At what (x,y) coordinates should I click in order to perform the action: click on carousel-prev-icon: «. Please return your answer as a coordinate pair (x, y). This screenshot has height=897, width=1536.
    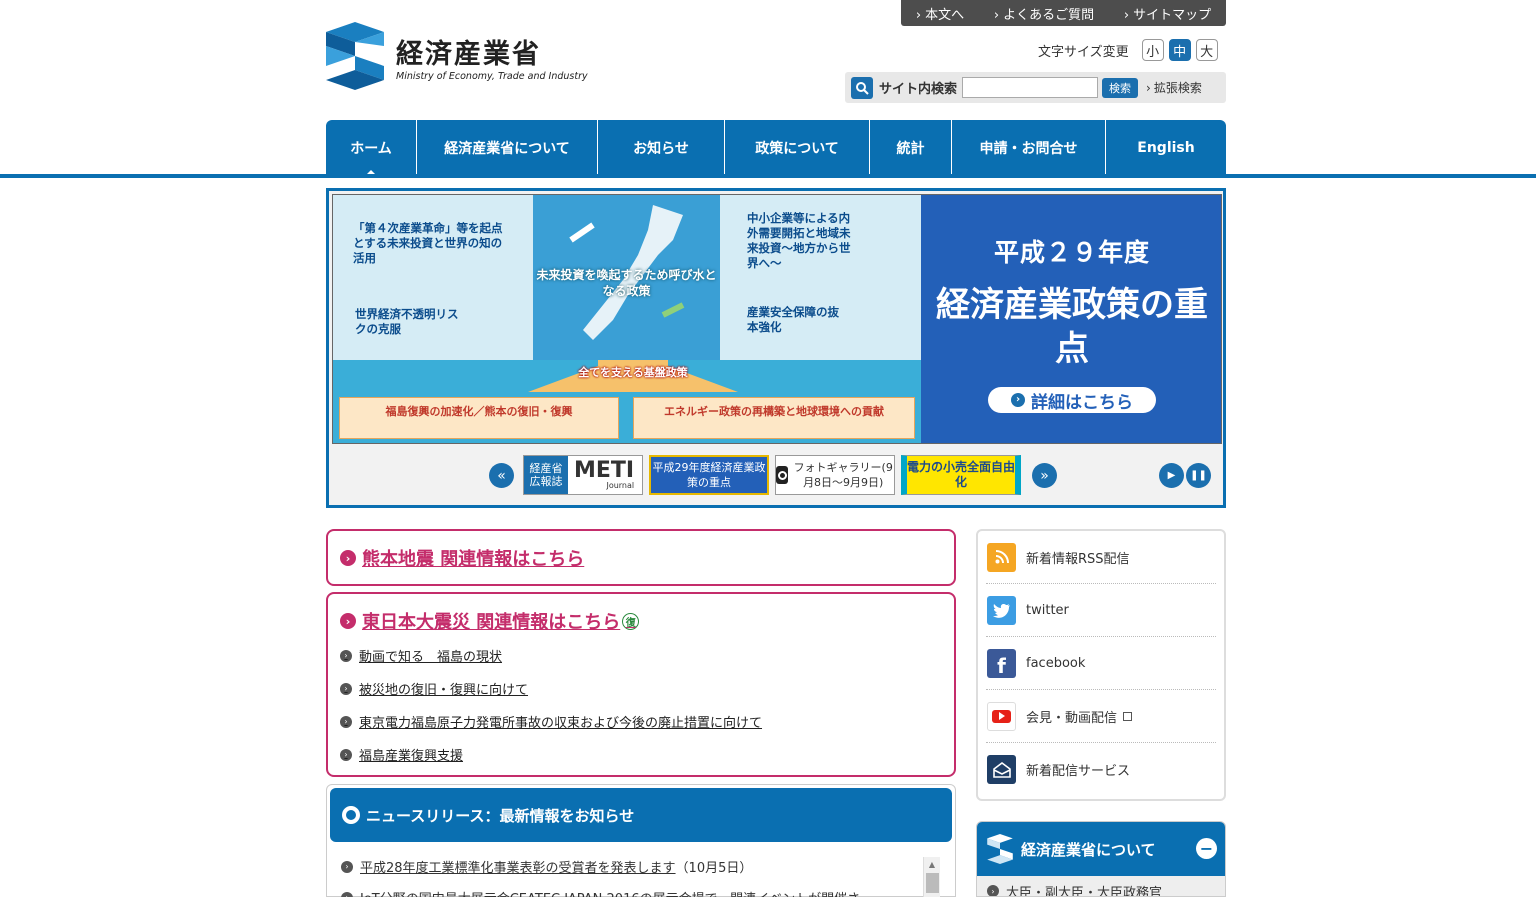
    Looking at the image, I should click on (501, 475).